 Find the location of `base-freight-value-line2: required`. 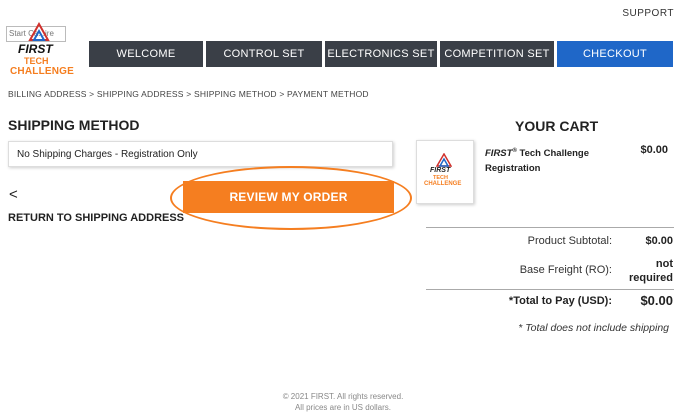

base-freight-value-line2: required is located at coordinates (650, 278).